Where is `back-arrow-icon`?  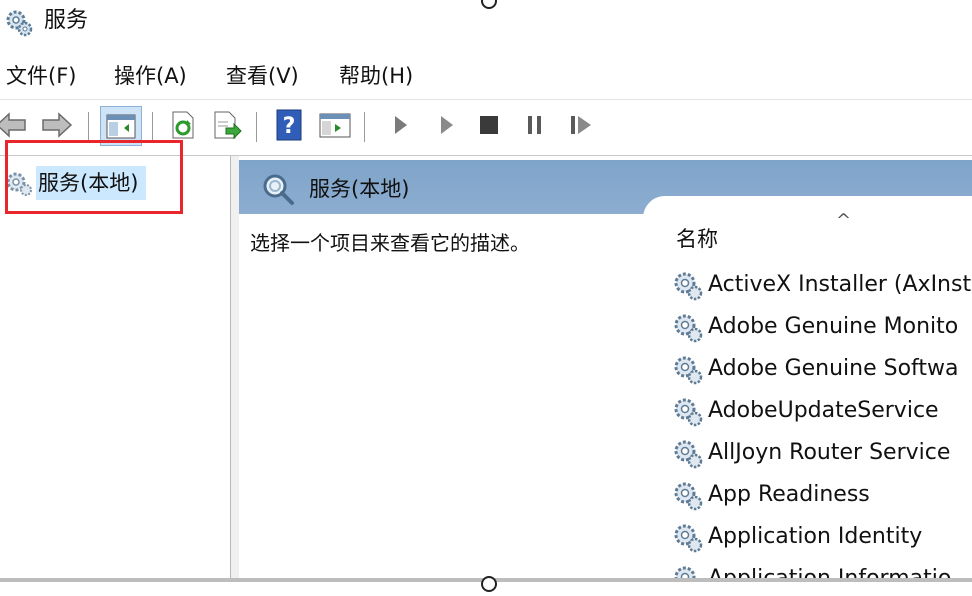 back-arrow-icon is located at coordinates (13, 125).